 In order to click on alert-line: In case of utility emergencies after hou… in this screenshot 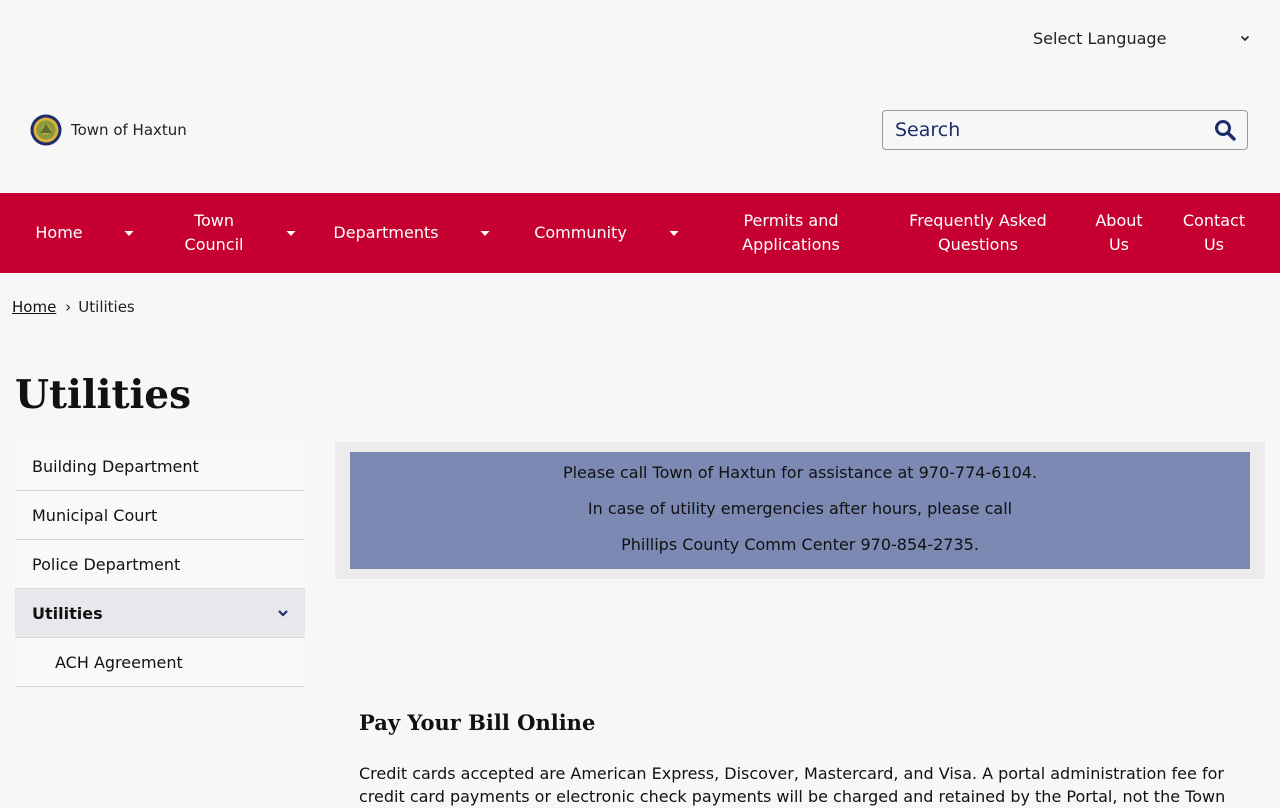, I will do `click(800, 508)`.